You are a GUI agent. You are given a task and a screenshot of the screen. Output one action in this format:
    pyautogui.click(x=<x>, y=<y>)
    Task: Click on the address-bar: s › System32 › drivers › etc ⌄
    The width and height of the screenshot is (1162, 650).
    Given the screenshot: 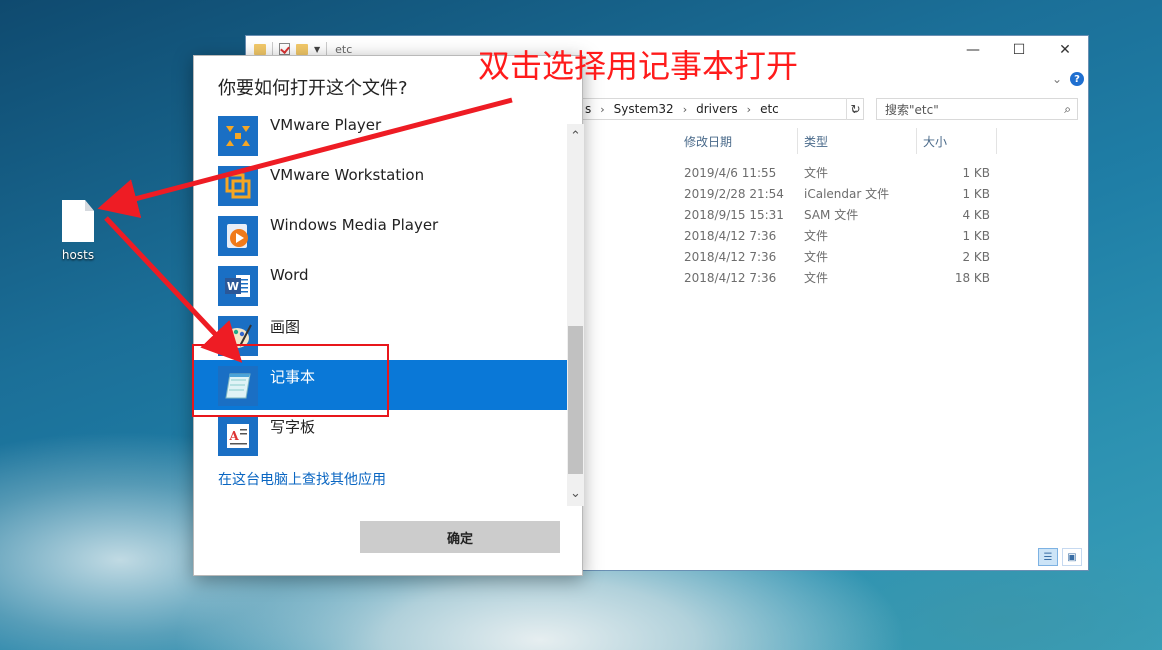 What is the action you would take?
    pyautogui.click(x=722, y=109)
    